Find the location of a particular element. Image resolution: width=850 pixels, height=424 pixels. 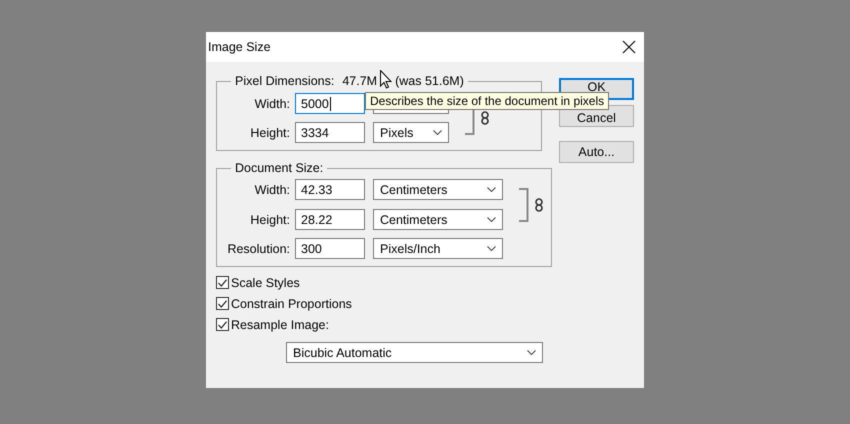

input-field: 5000 is located at coordinates (330, 103).